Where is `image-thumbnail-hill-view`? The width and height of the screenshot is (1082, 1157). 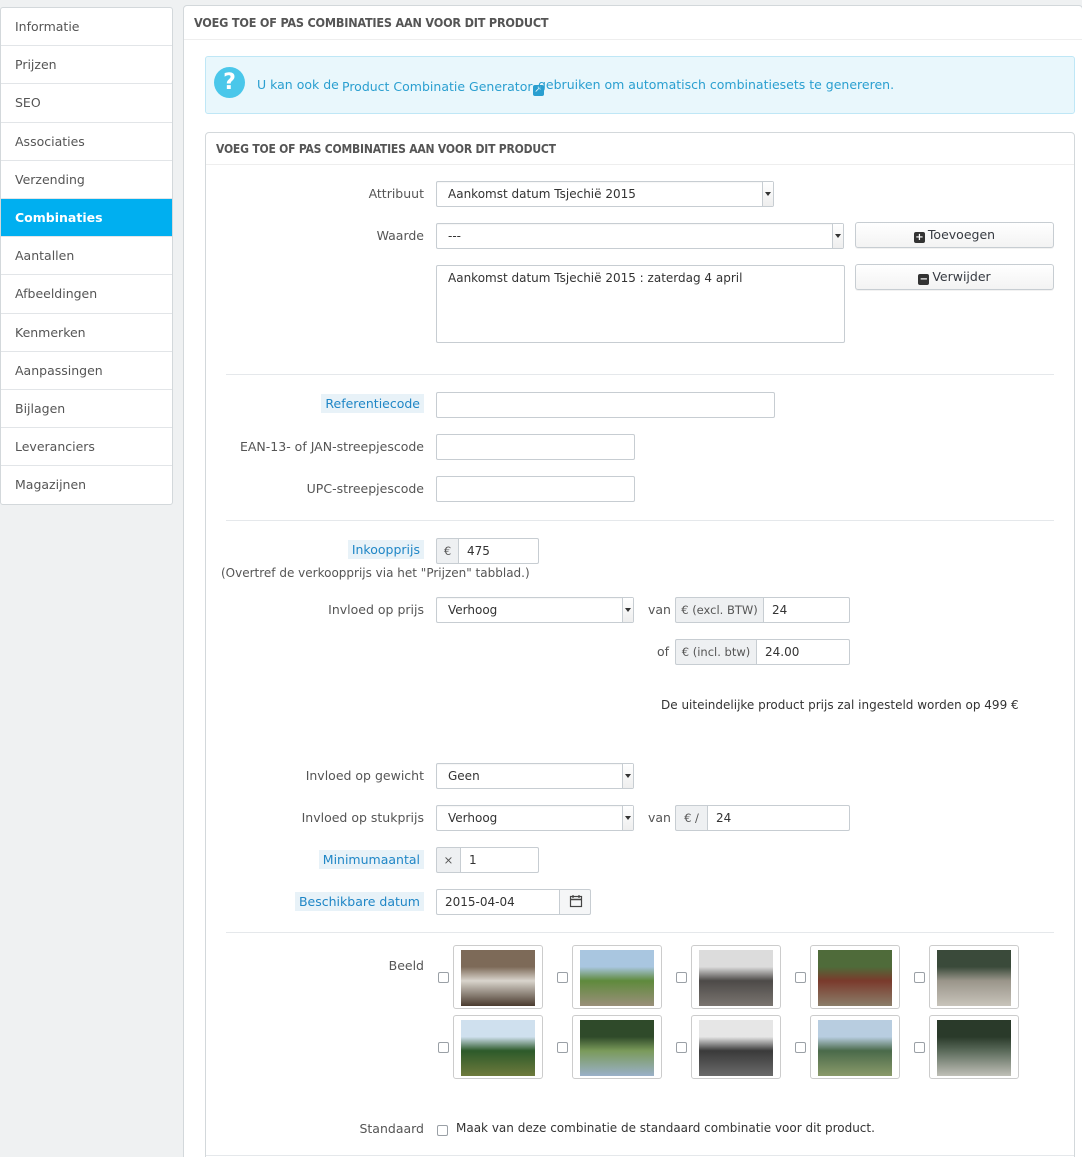 image-thumbnail-hill-view is located at coordinates (617, 977).